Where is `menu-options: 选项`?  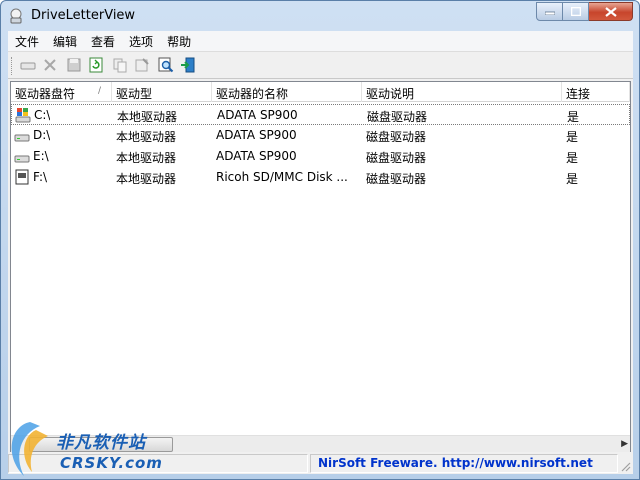
menu-options: 选项 is located at coordinates (141, 41).